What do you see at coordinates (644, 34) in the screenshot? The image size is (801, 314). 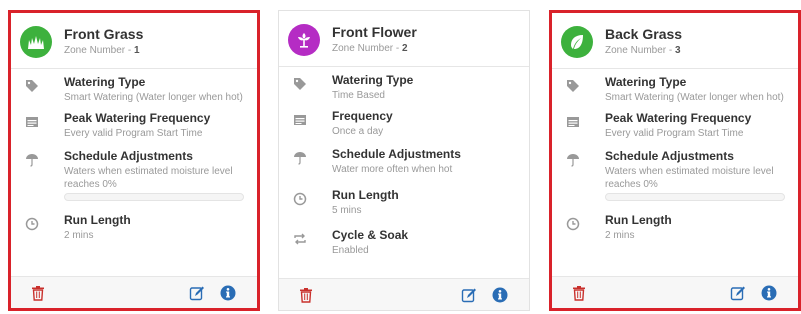 I see `zone-name: Back Grass` at bounding box center [644, 34].